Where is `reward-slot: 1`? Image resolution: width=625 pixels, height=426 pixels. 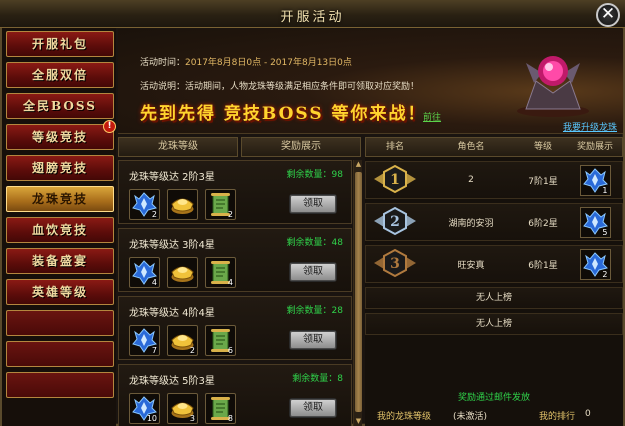 reward-slot: 1 is located at coordinates (595, 180).